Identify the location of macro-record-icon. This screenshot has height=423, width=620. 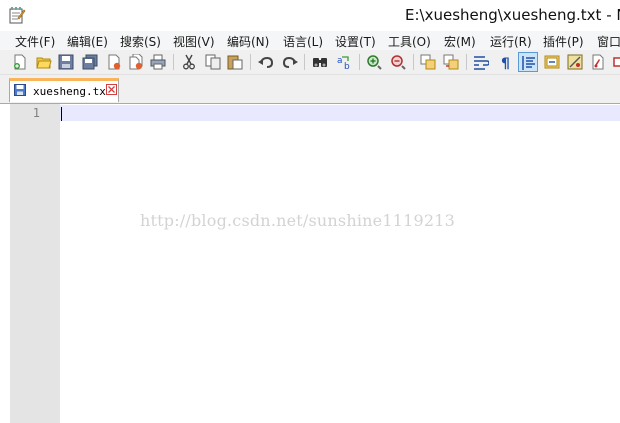
(598, 62).